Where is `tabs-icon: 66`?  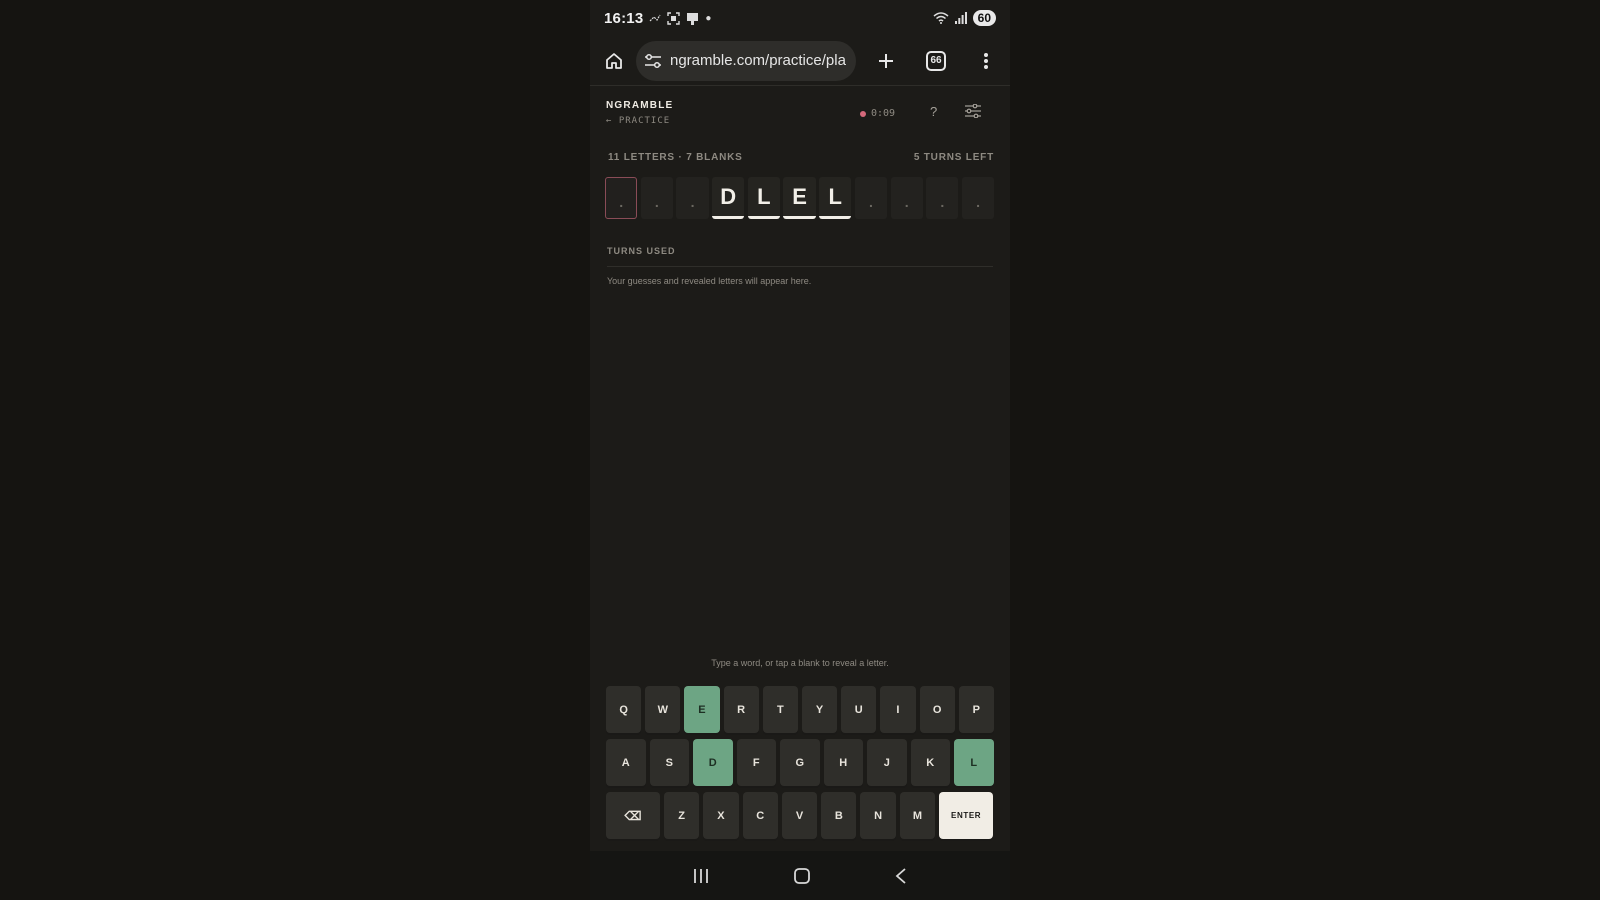 tabs-icon: 66 is located at coordinates (936, 60).